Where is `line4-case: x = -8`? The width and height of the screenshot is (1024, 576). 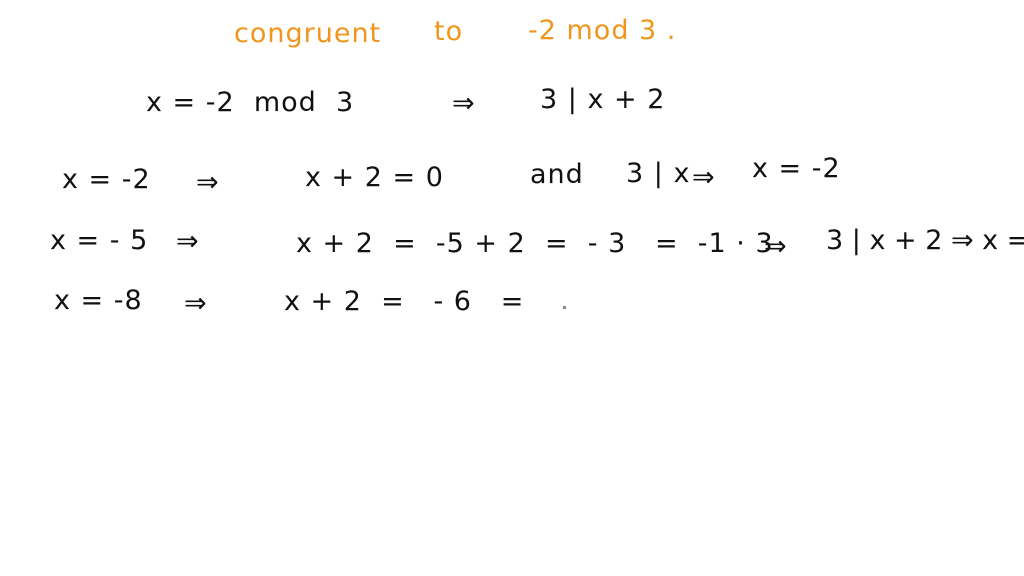 line4-case: x = -8 is located at coordinates (98, 300).